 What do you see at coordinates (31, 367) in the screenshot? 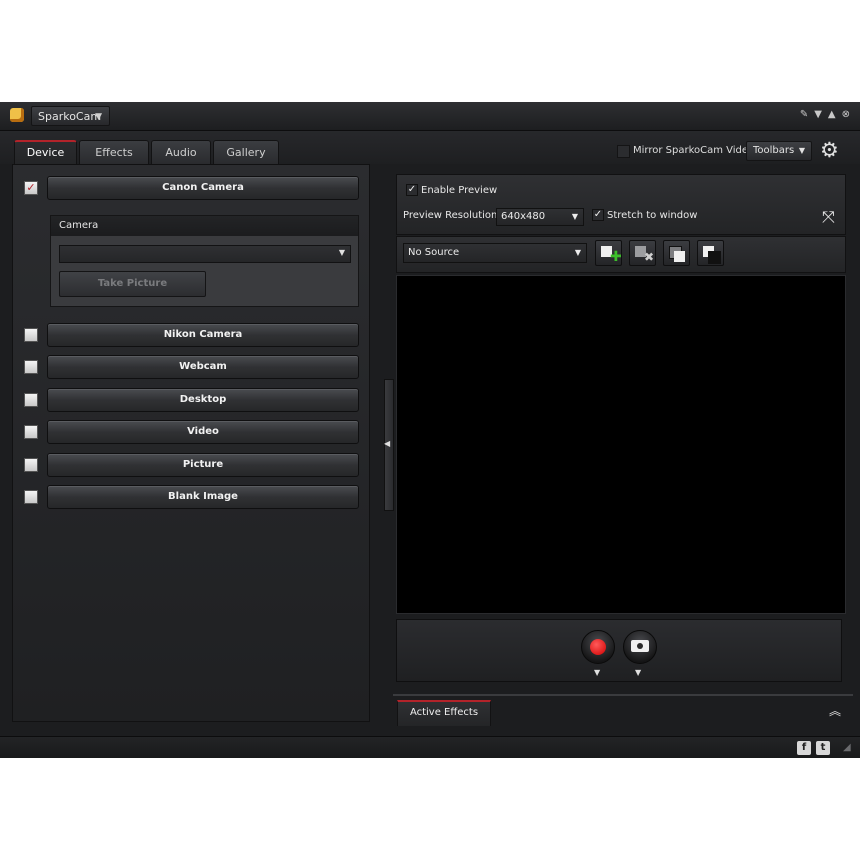
I see `webcam-checkbox` at bounding box center [31, 367].